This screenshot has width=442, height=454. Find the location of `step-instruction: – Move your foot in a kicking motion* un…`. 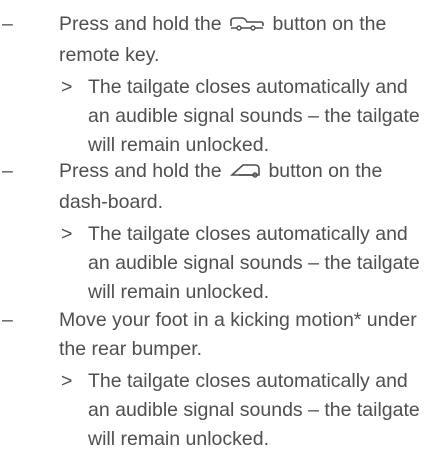

step-instruction: – Move your foot in a kicking motion* un… is located at coordinates (217, 335).